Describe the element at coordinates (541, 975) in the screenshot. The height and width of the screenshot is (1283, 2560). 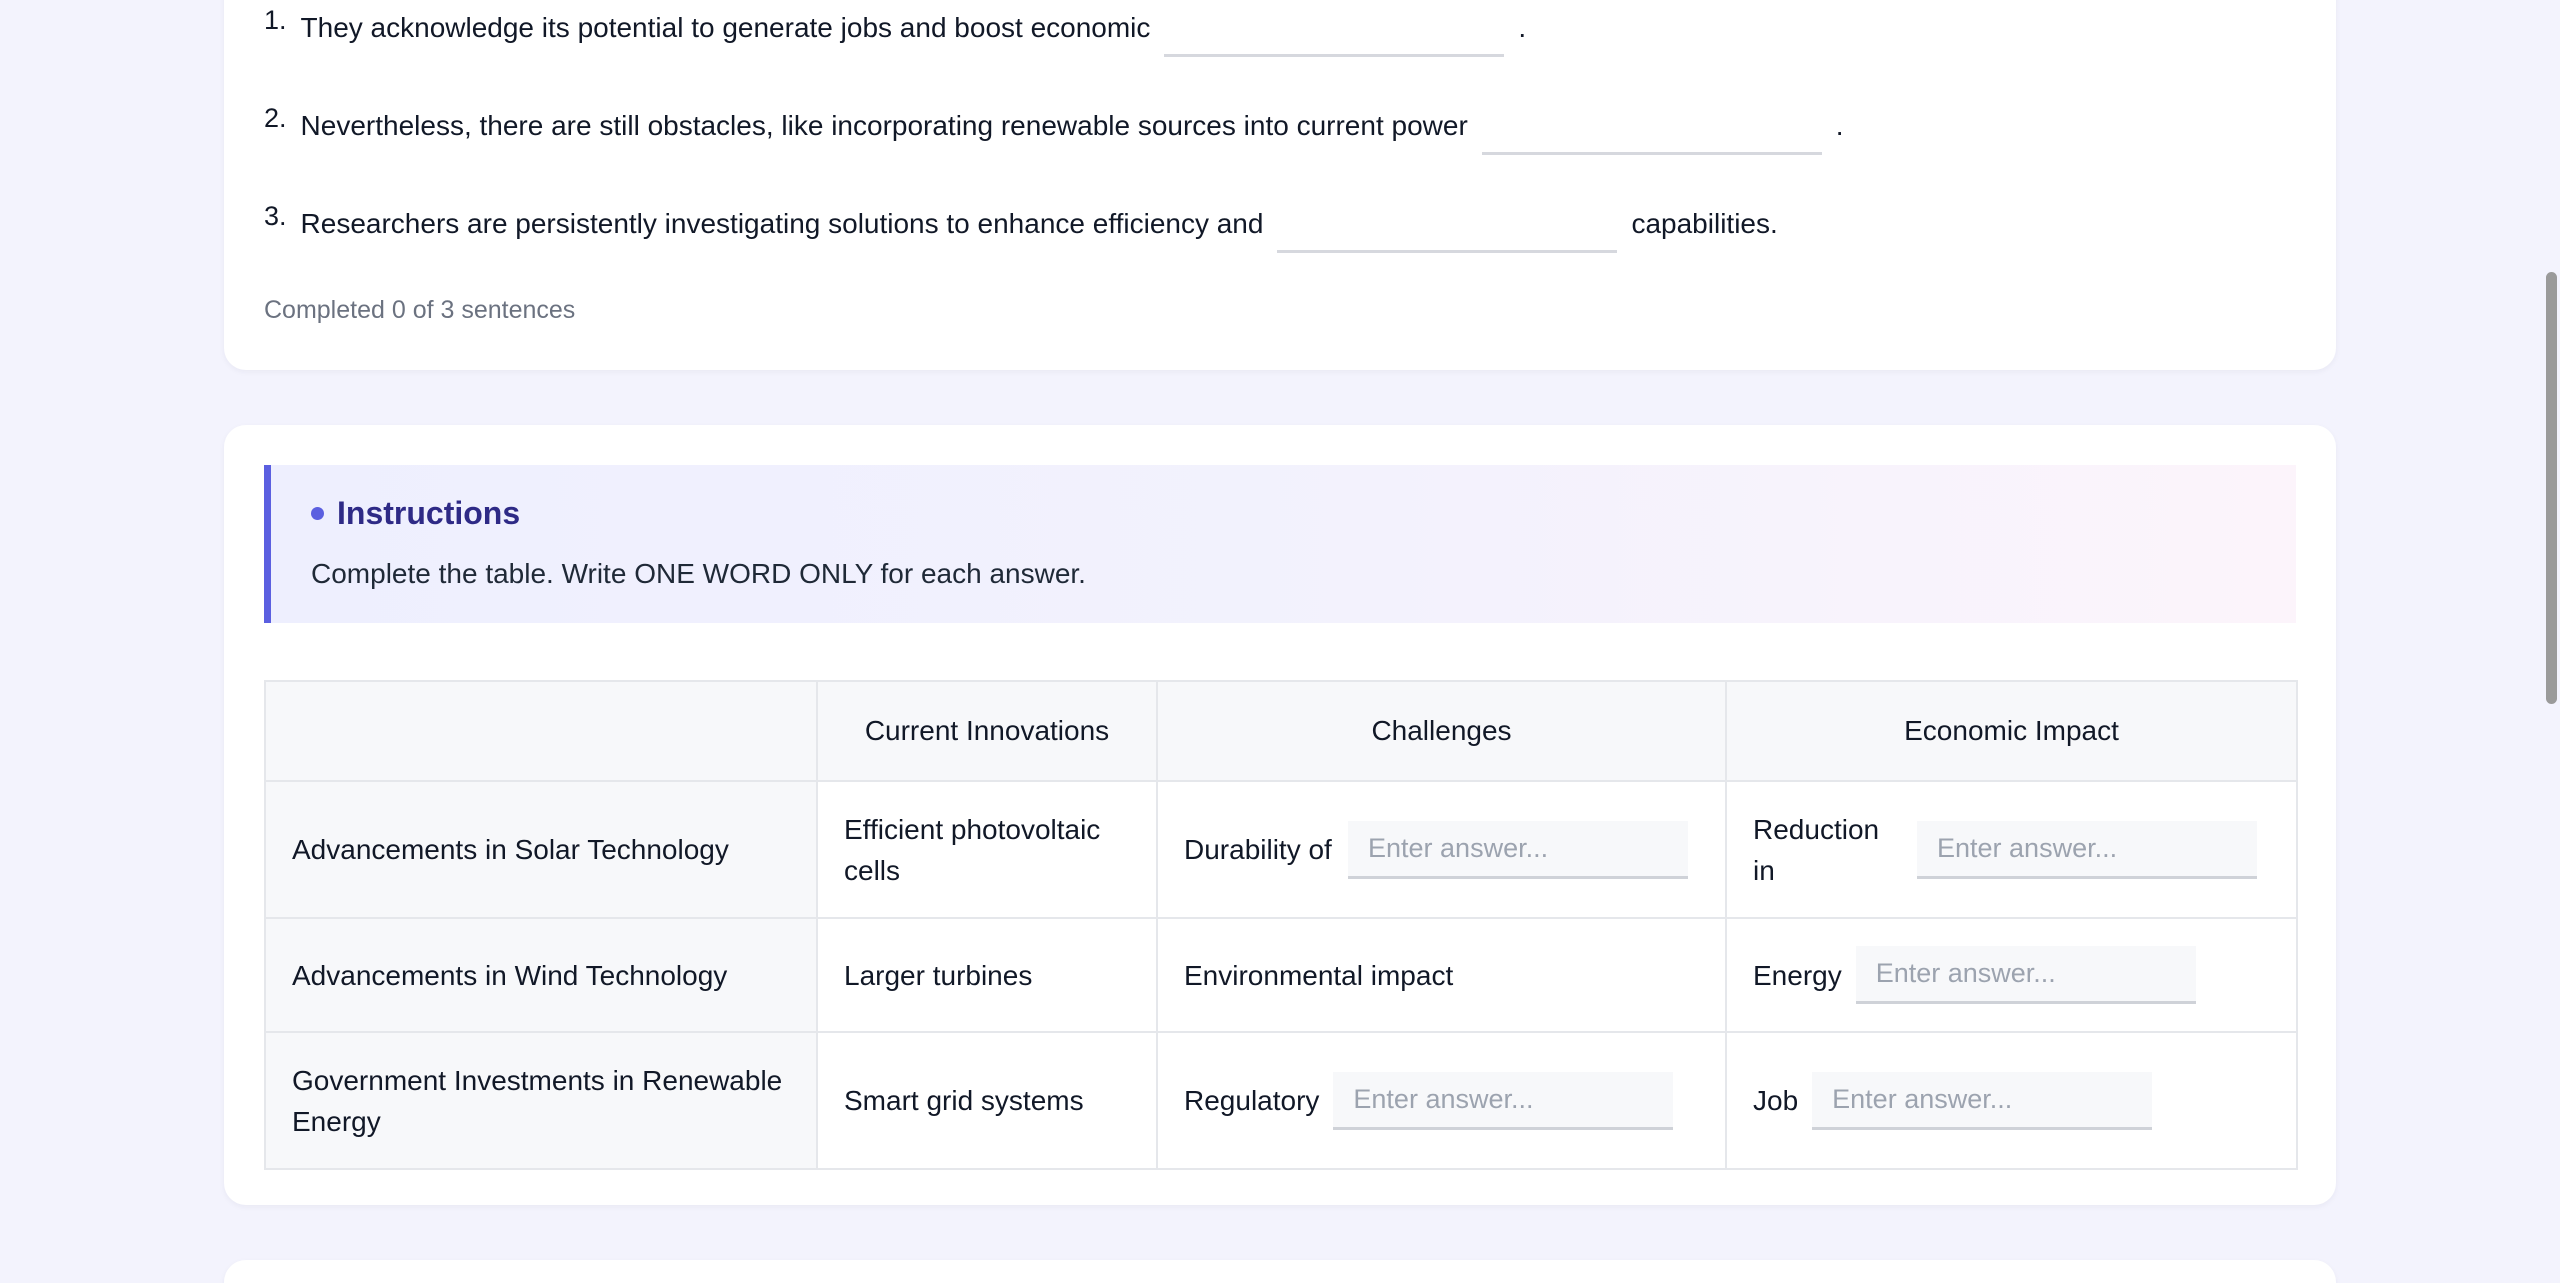
I see `row-label: Advancements in Wind Technology` at that location.